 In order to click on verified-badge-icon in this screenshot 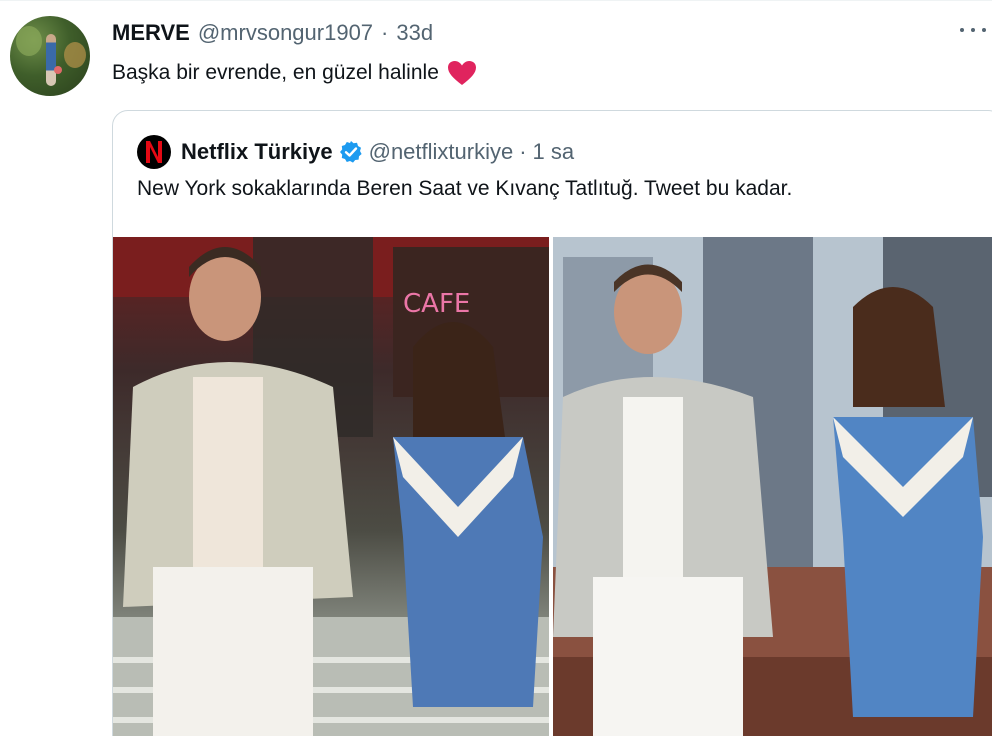, I will do `click(350, 152)`.